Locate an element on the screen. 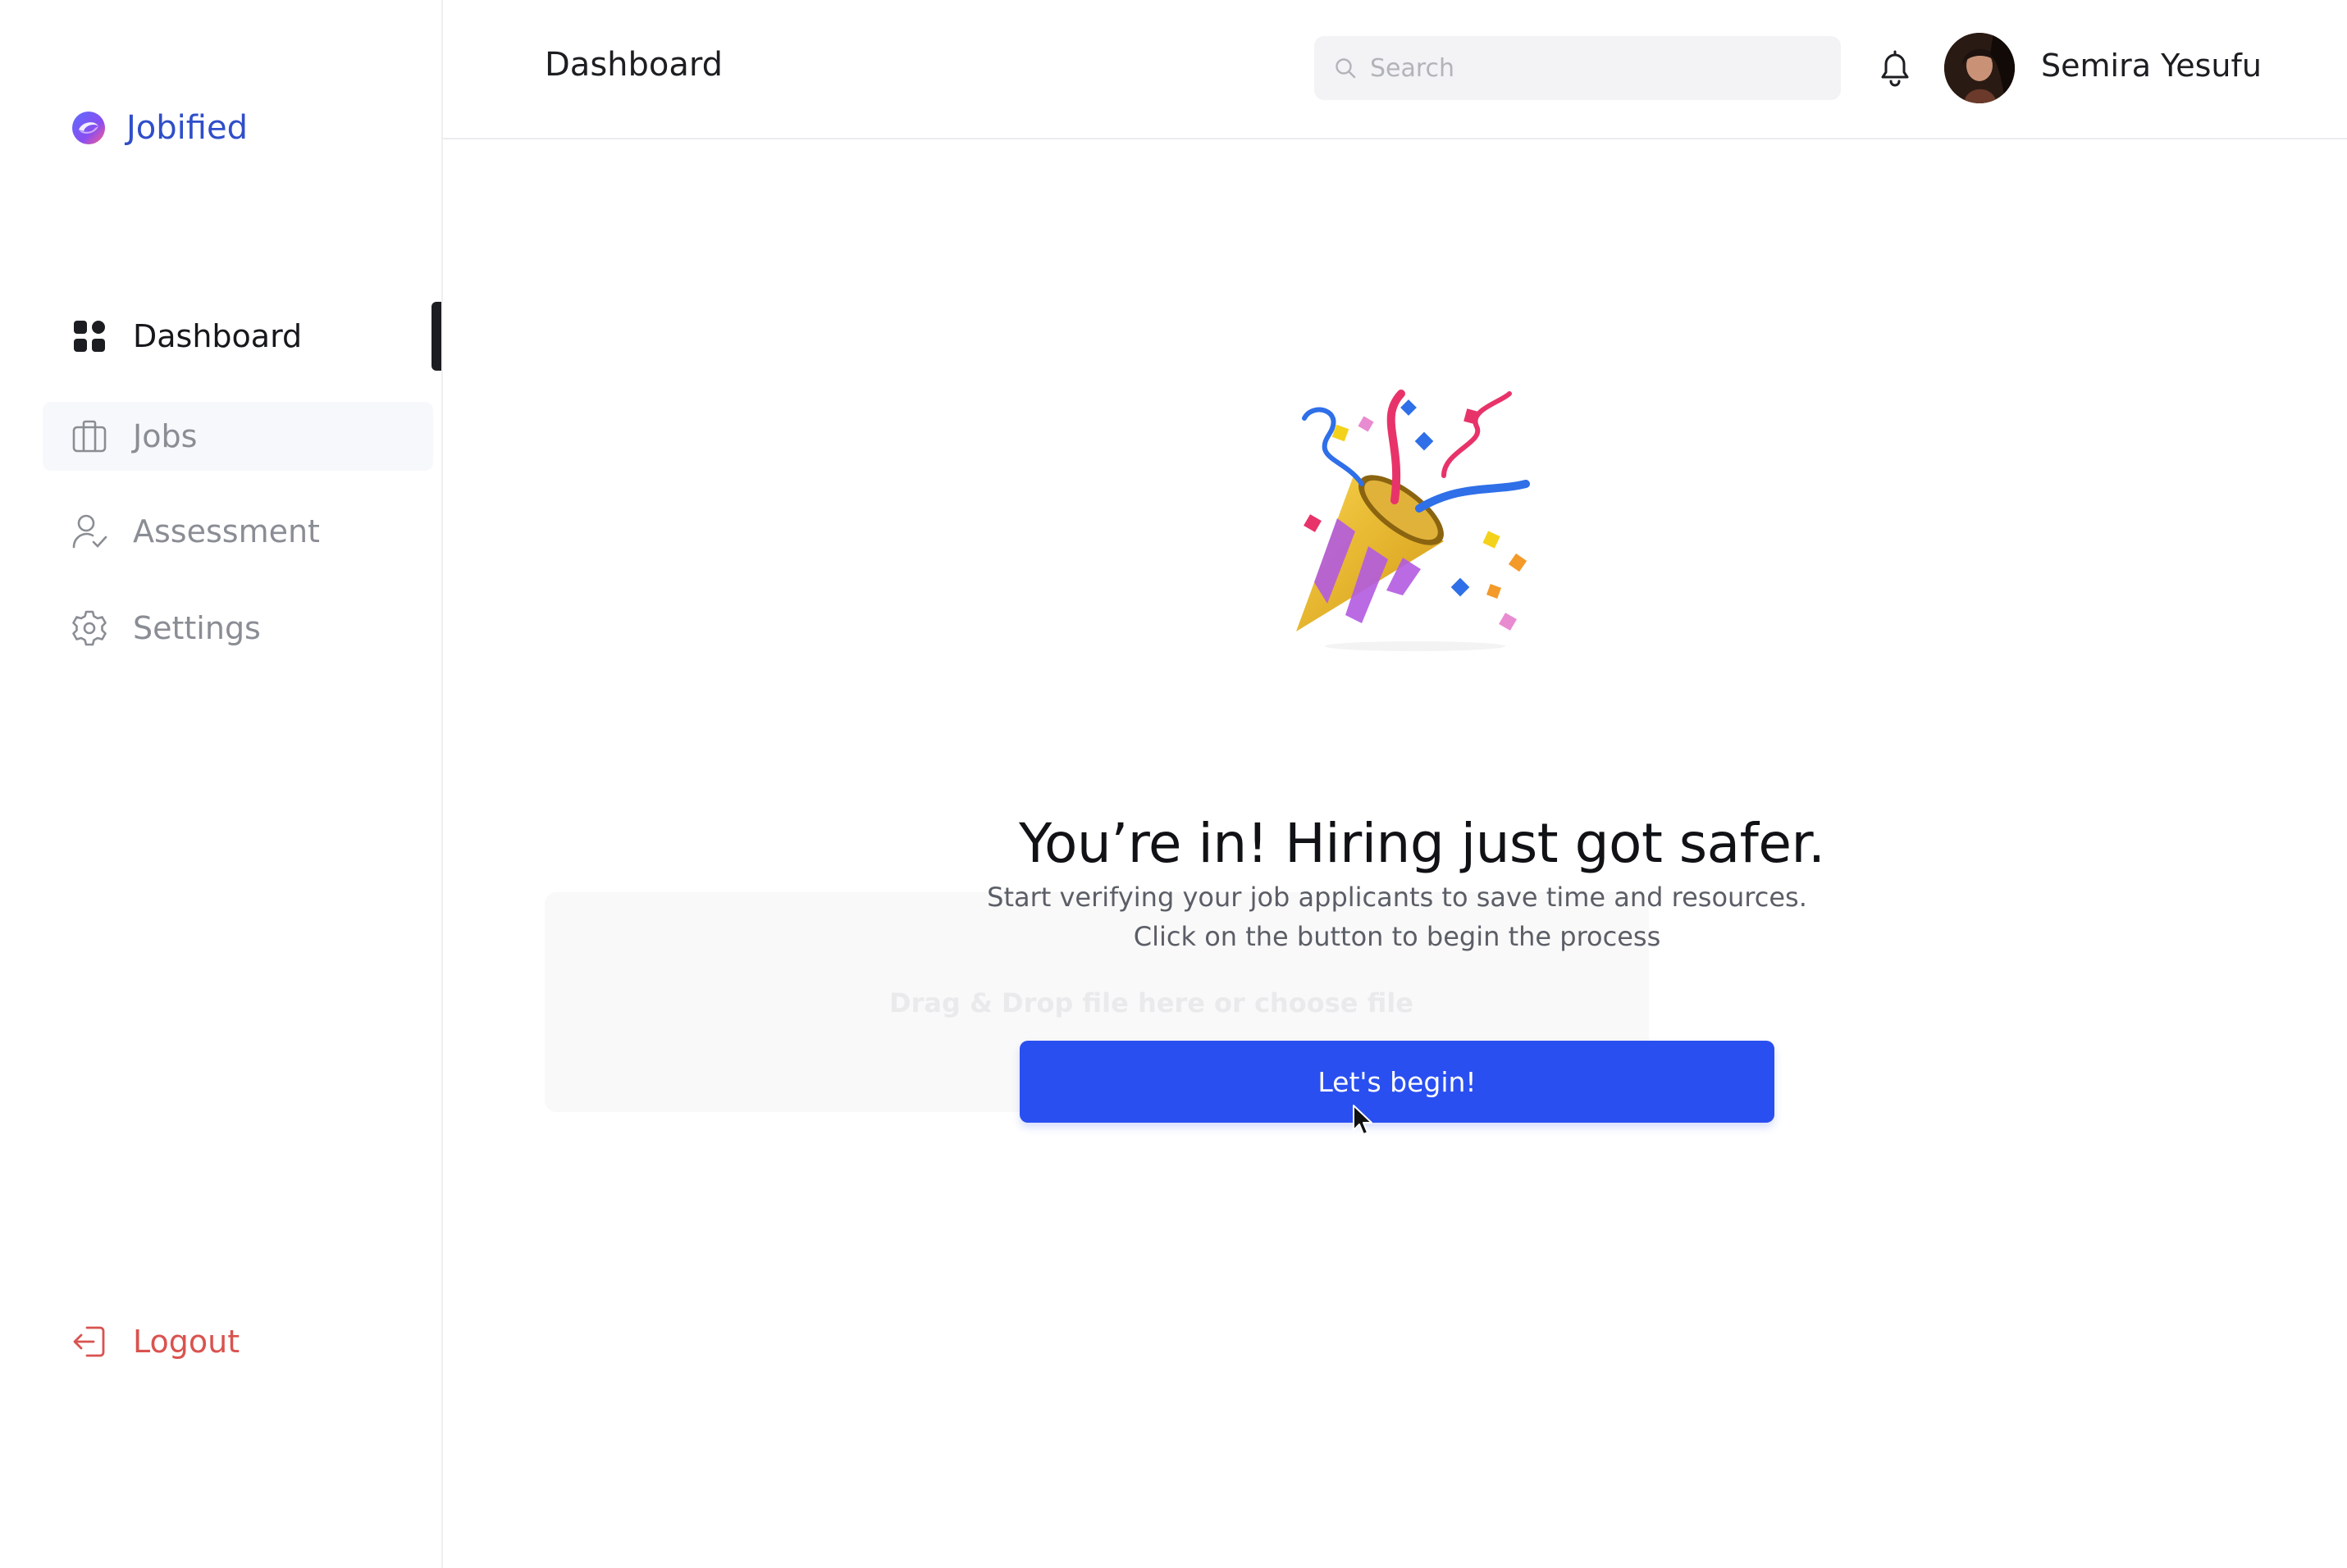 Image resolution: width=2347 pixels, height=1568 pixels. gear-icon is located at coordinates (90, 628).